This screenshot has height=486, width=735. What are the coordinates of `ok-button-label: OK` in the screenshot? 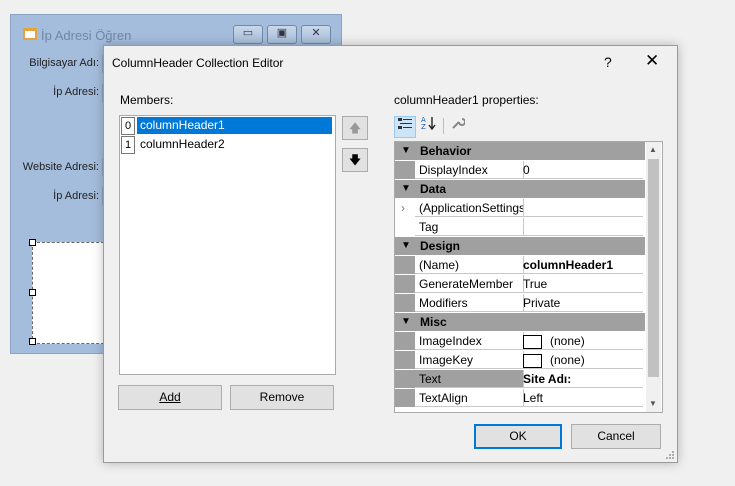 It's located at (518, 436).